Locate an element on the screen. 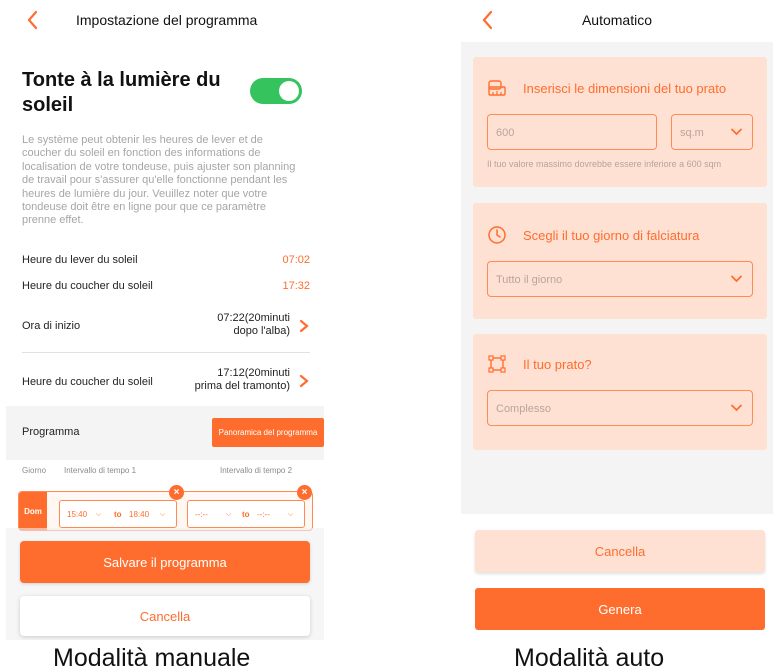  row-divider is located at coordinates (166, 352).